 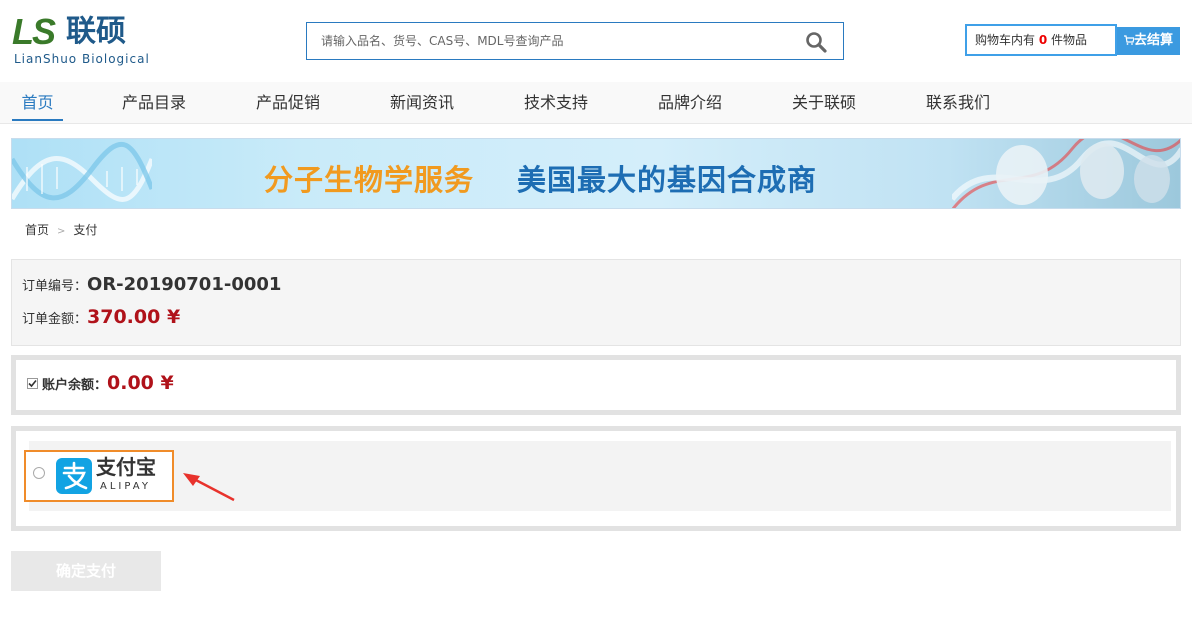 I want to click on order-amount-row: 订单金额：370.00 ¥, so click(x=101, y=317).